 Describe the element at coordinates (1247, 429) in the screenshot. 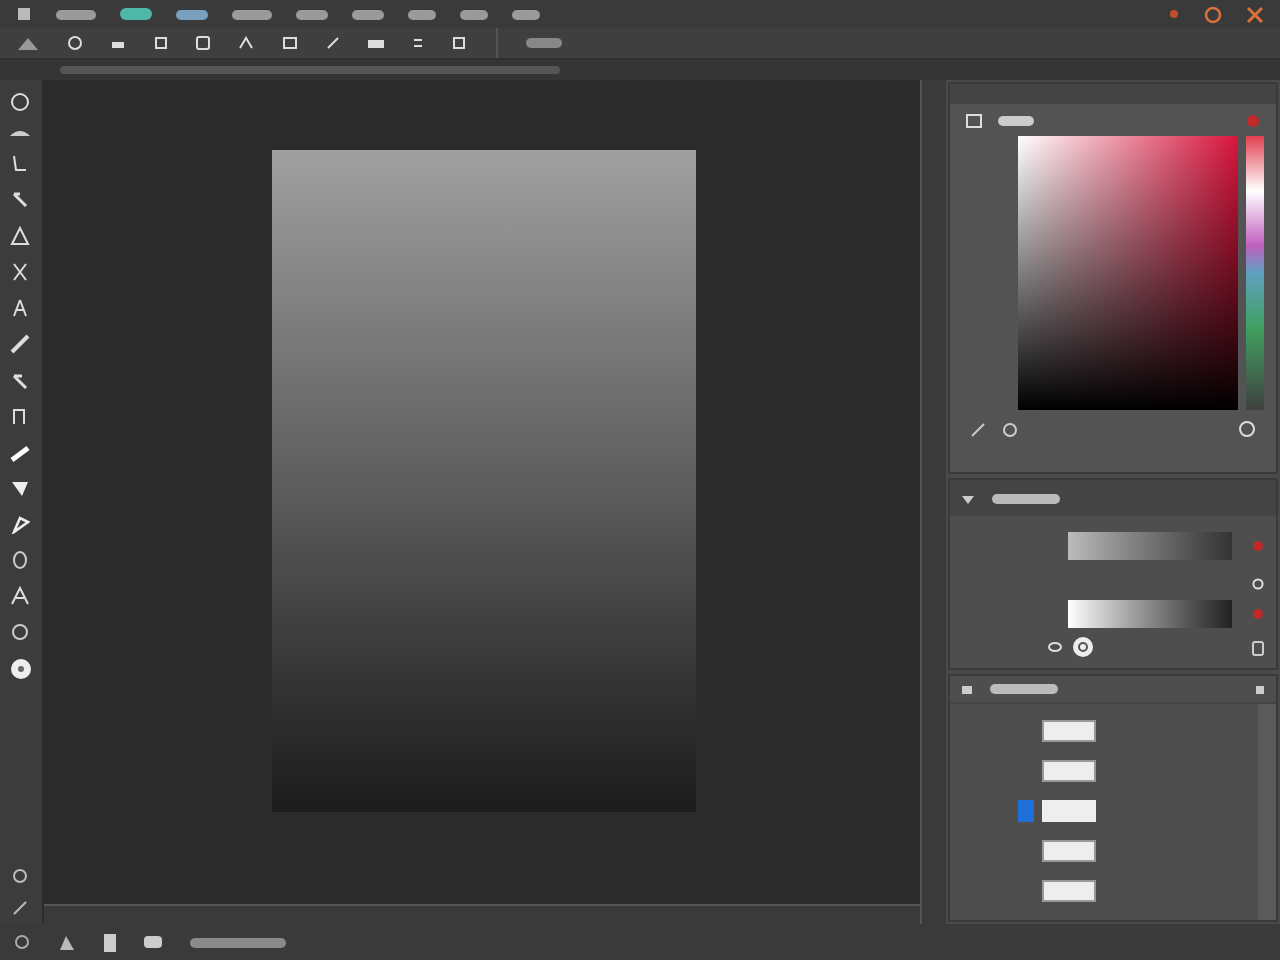

I see `refresh-icon` at that location.